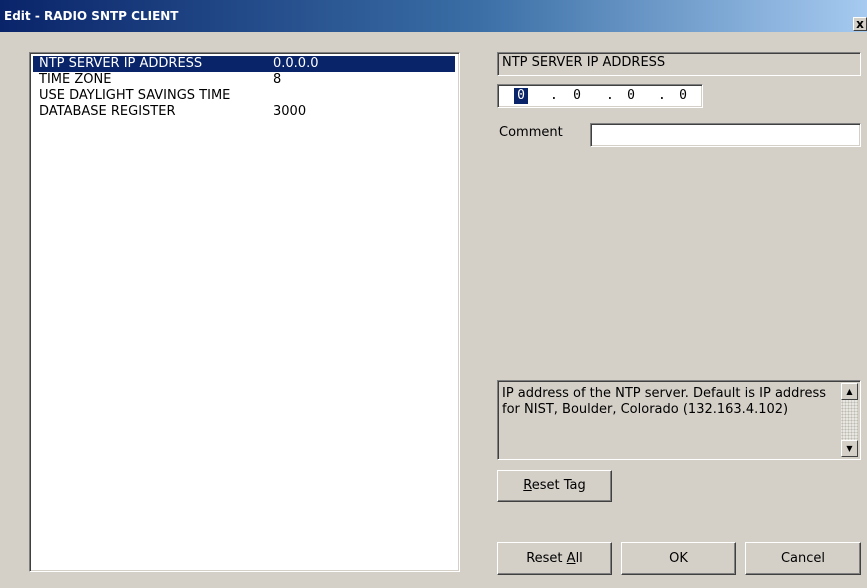 This screenshot has height=588, width=867. What do you see at coordinates (546, 558) in the screenshot?
I see `reset-all-label-start: Reset` at bounding box center [546, 558].